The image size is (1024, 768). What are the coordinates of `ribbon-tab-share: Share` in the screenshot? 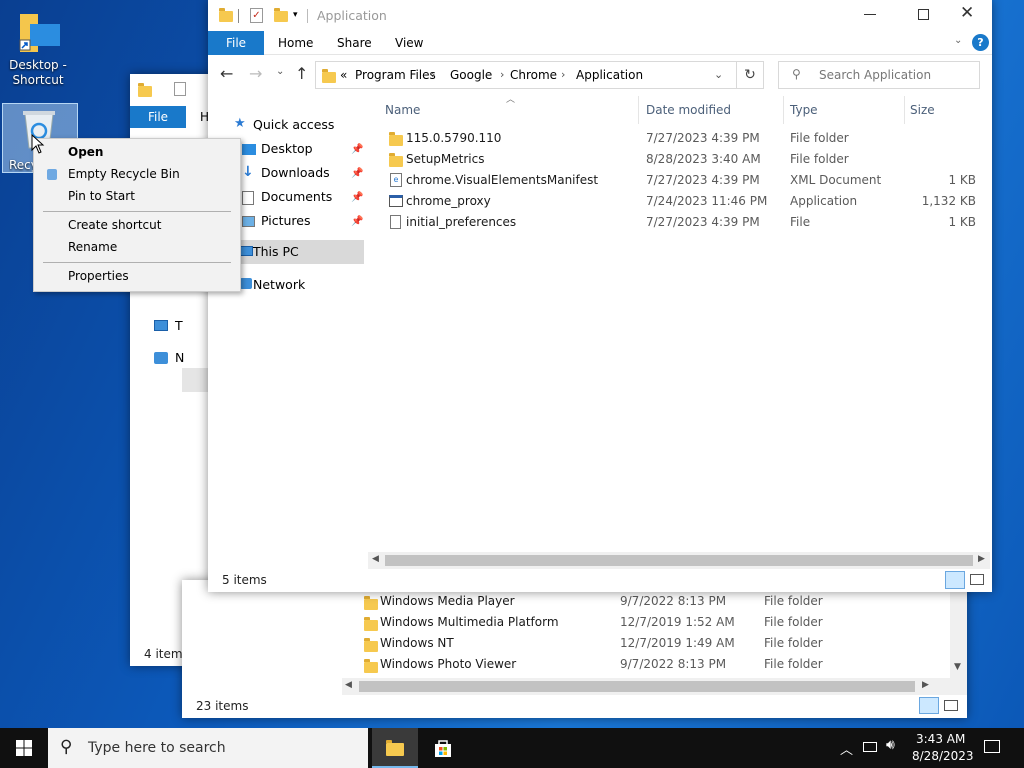 It's located at (354, 43).